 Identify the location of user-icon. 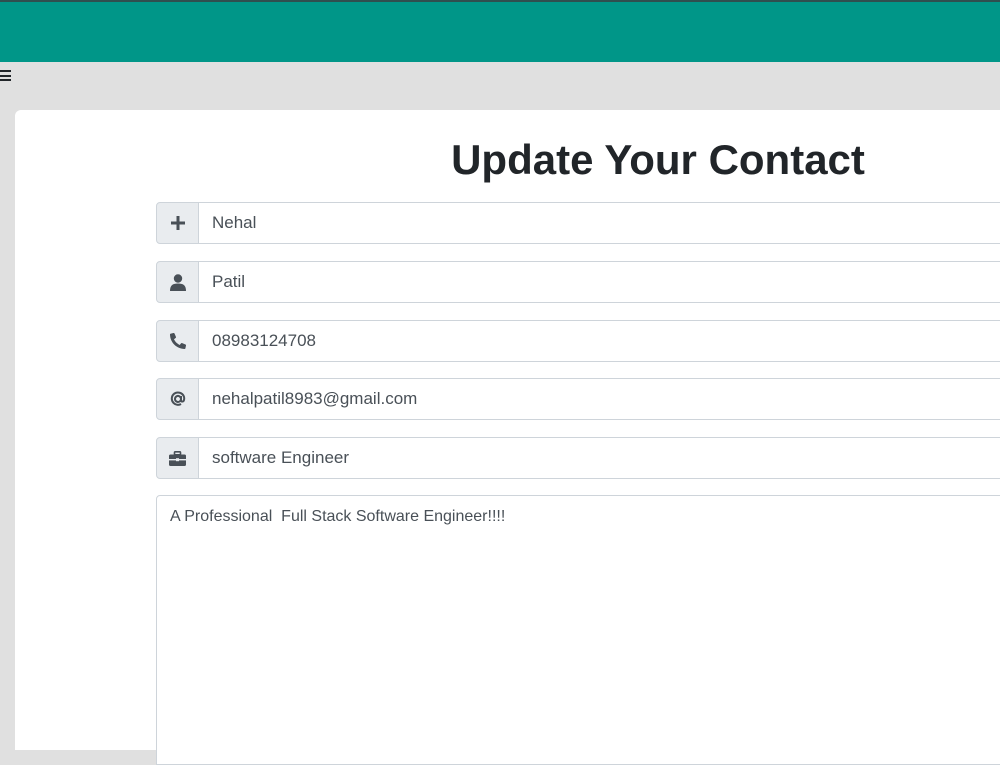
(177, 282).